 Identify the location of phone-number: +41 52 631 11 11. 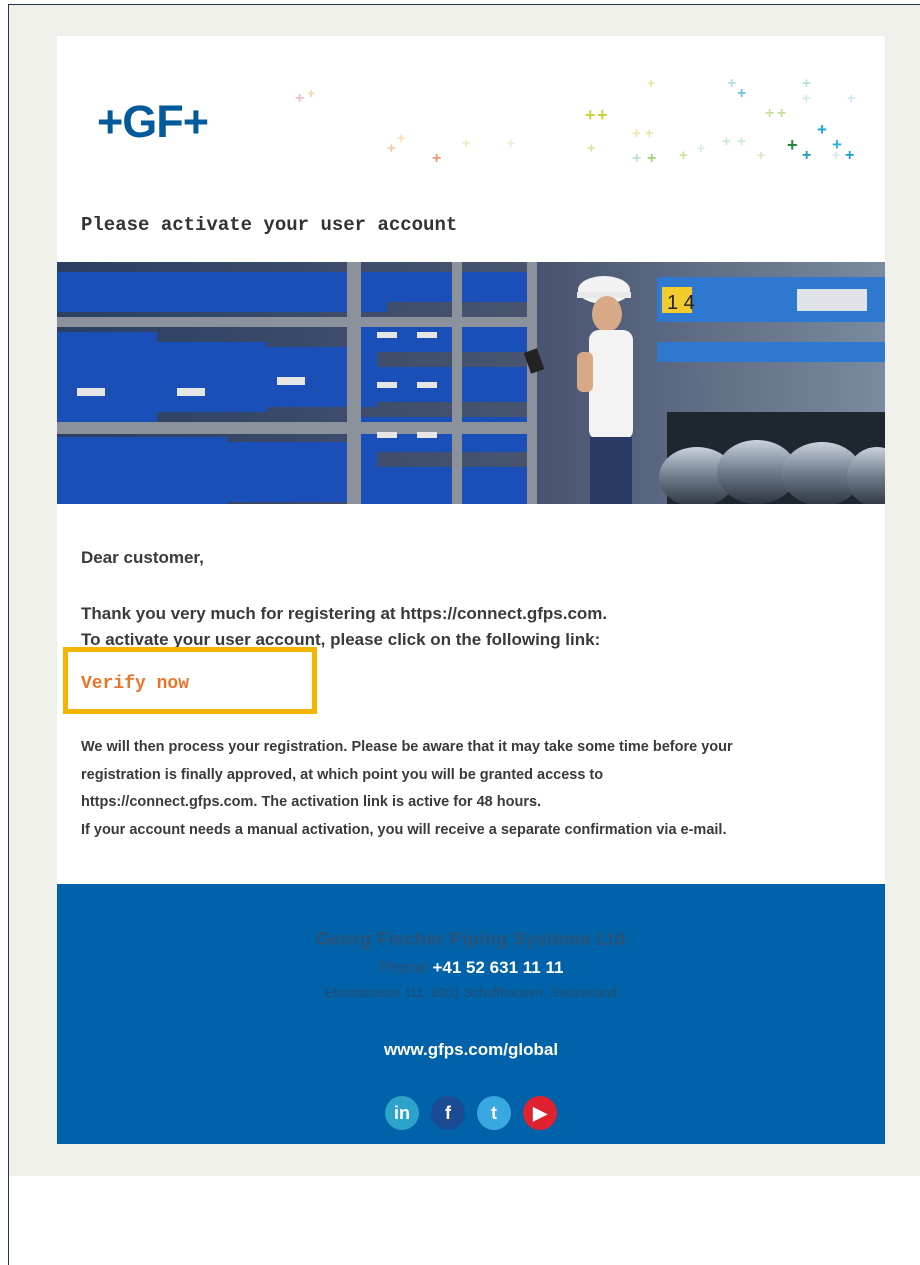
(497, 967).